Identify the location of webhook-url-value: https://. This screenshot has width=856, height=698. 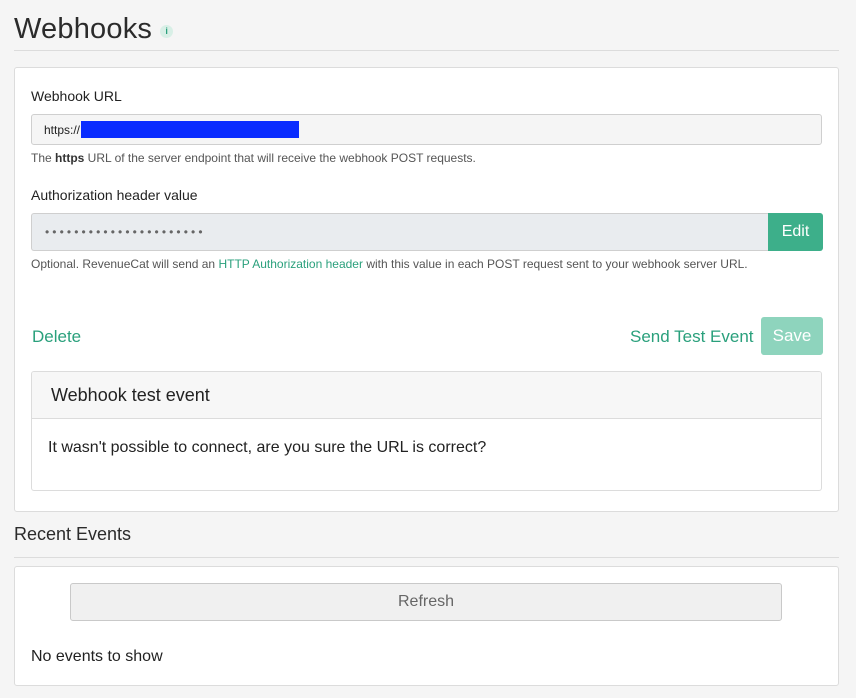
(62, 129).